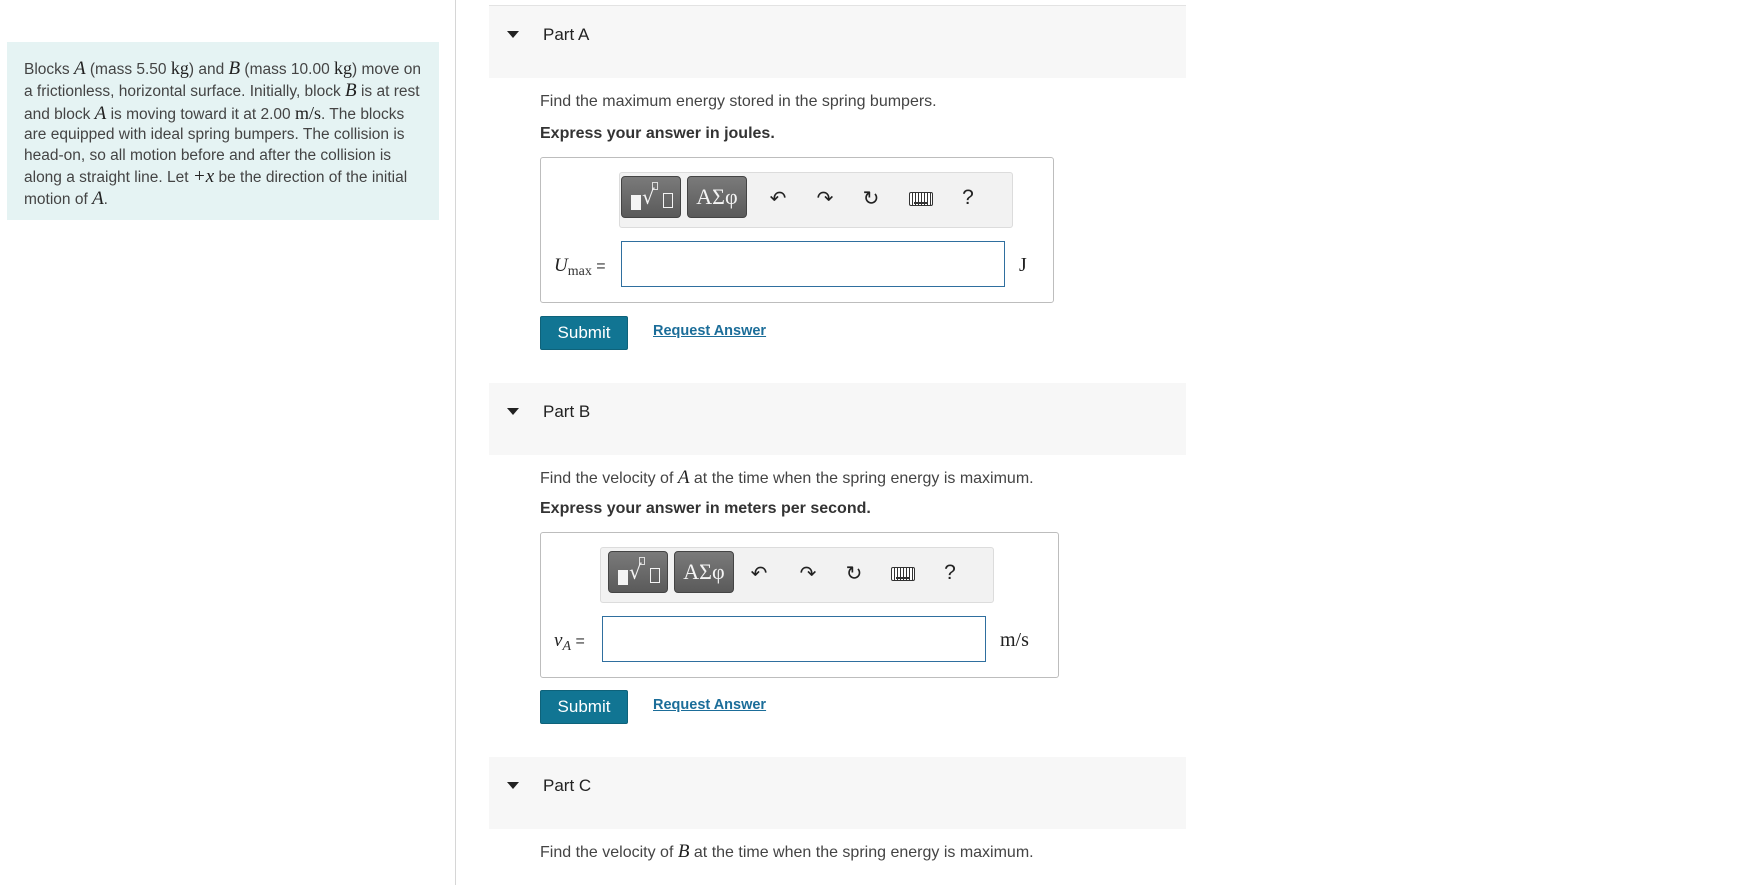 The height and width of the screenshot is (892, 1739). Describe the element at coordinates (579, 272) in the screenshot. I see `variable-subscript: max` at that location.